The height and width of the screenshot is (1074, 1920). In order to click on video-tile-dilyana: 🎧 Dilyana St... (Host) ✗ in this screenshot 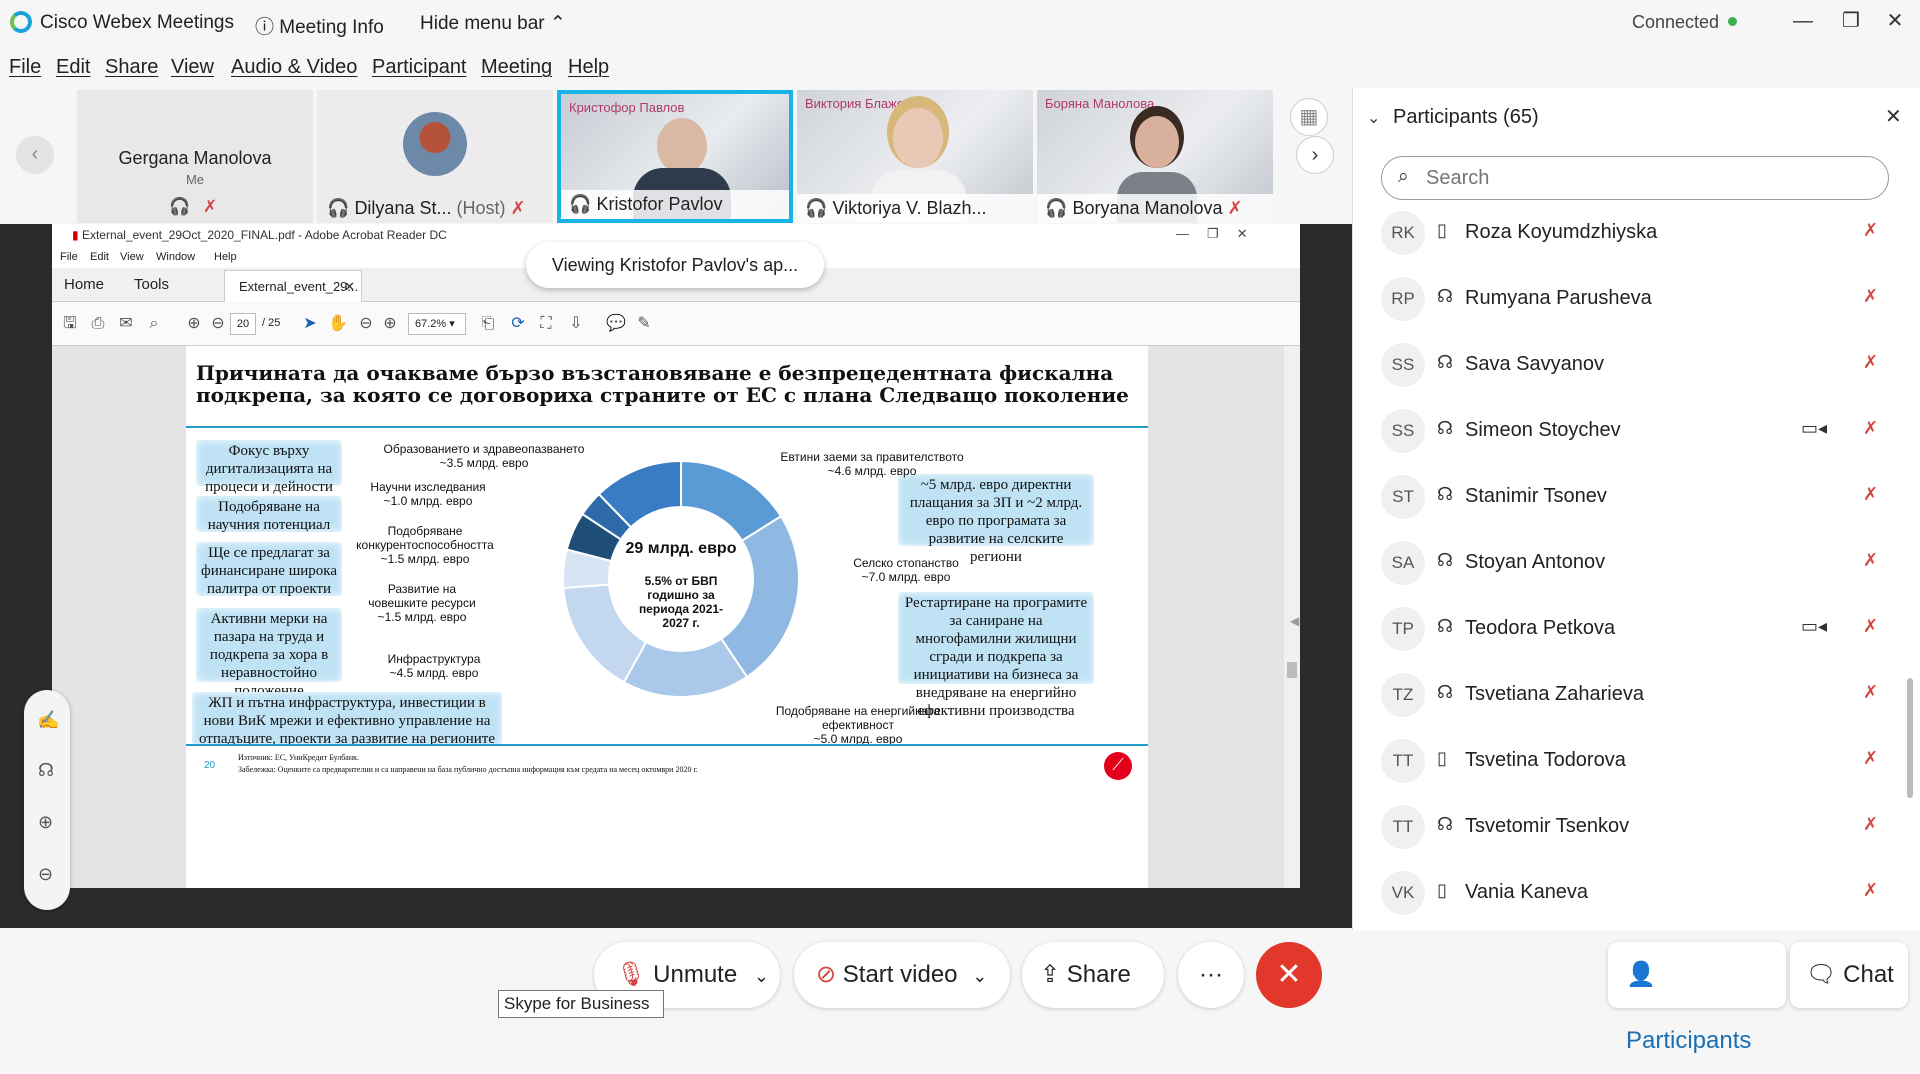, I will do `click(435, 156)`.